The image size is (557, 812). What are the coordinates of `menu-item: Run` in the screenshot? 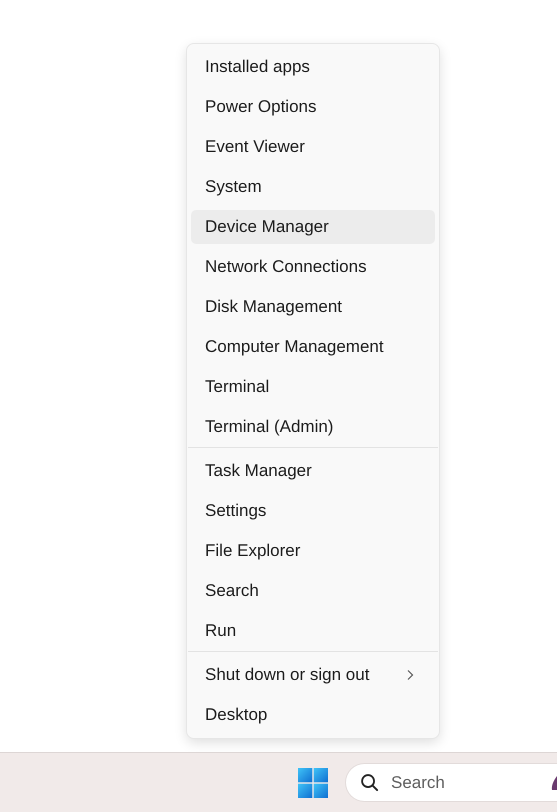 It's located at (313, 631).